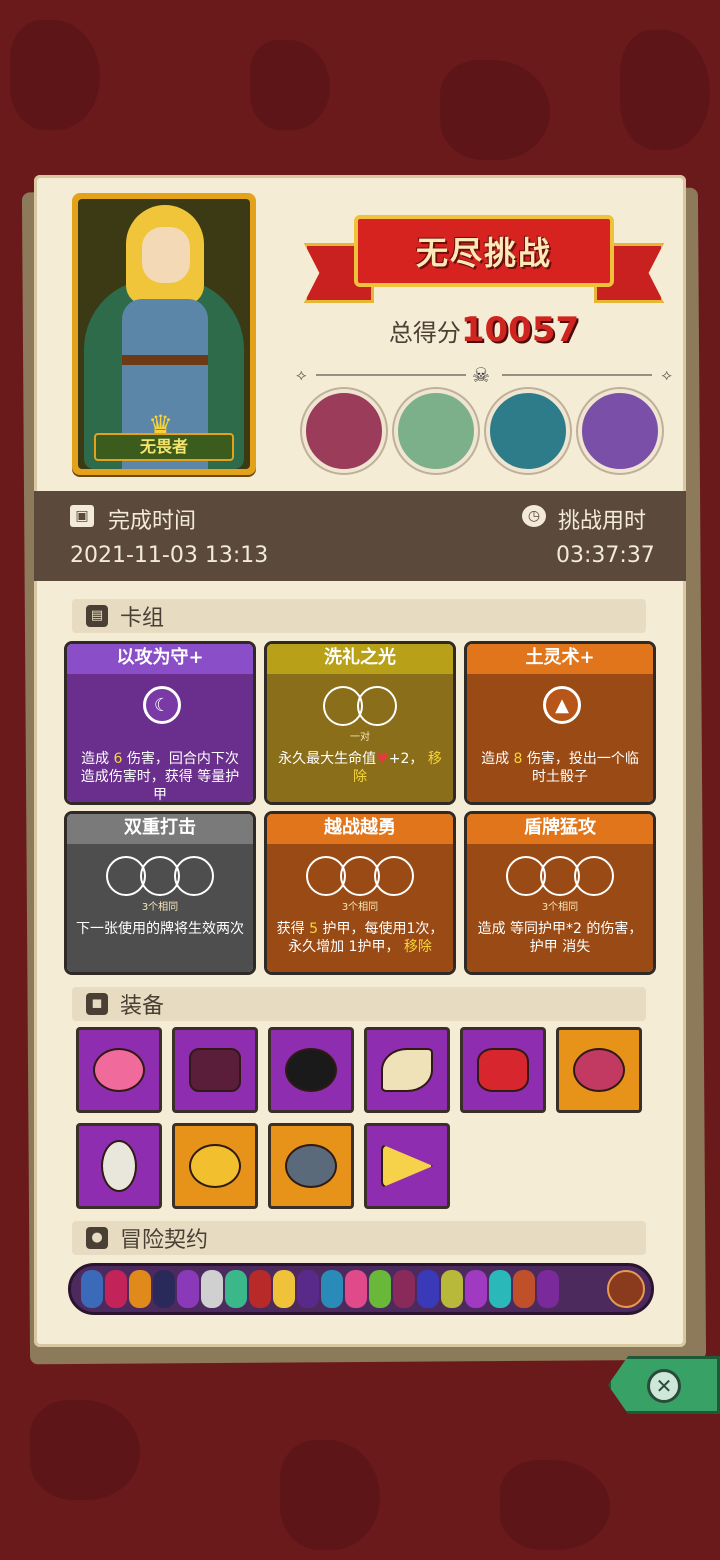 The image size is (720, 1560). What do you see at coordinates (407, 1166) in the screenshot?
I see `cheese-wedge-icon` at bounding box center [407, 1166].